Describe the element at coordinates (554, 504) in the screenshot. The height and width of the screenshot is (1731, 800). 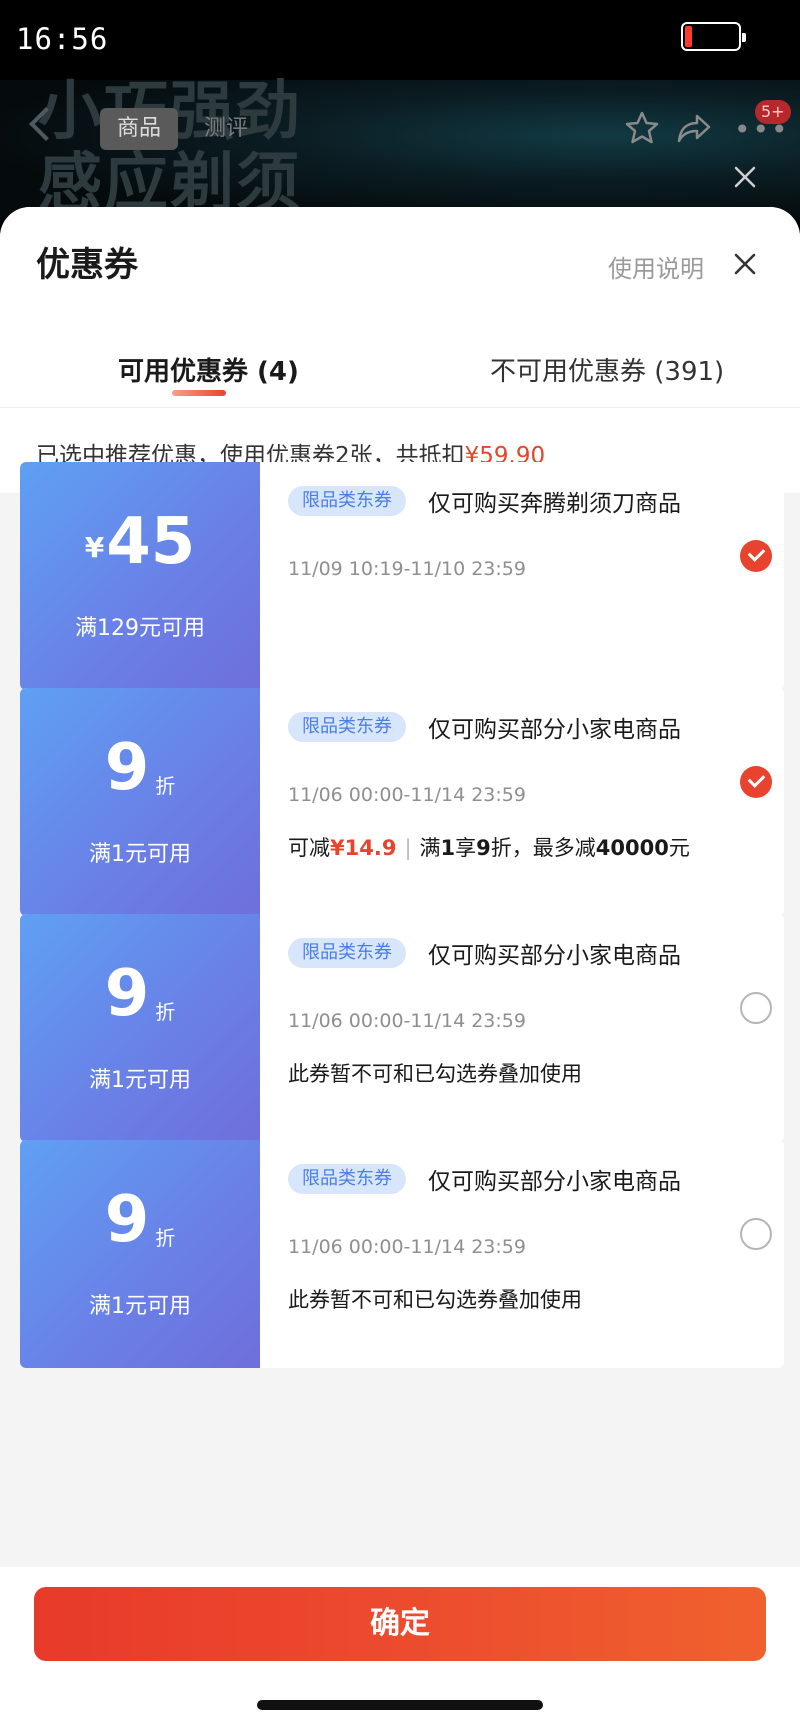
I see `coupon-restriction: 仅可购买奔腾剃须刀商品` at that location.